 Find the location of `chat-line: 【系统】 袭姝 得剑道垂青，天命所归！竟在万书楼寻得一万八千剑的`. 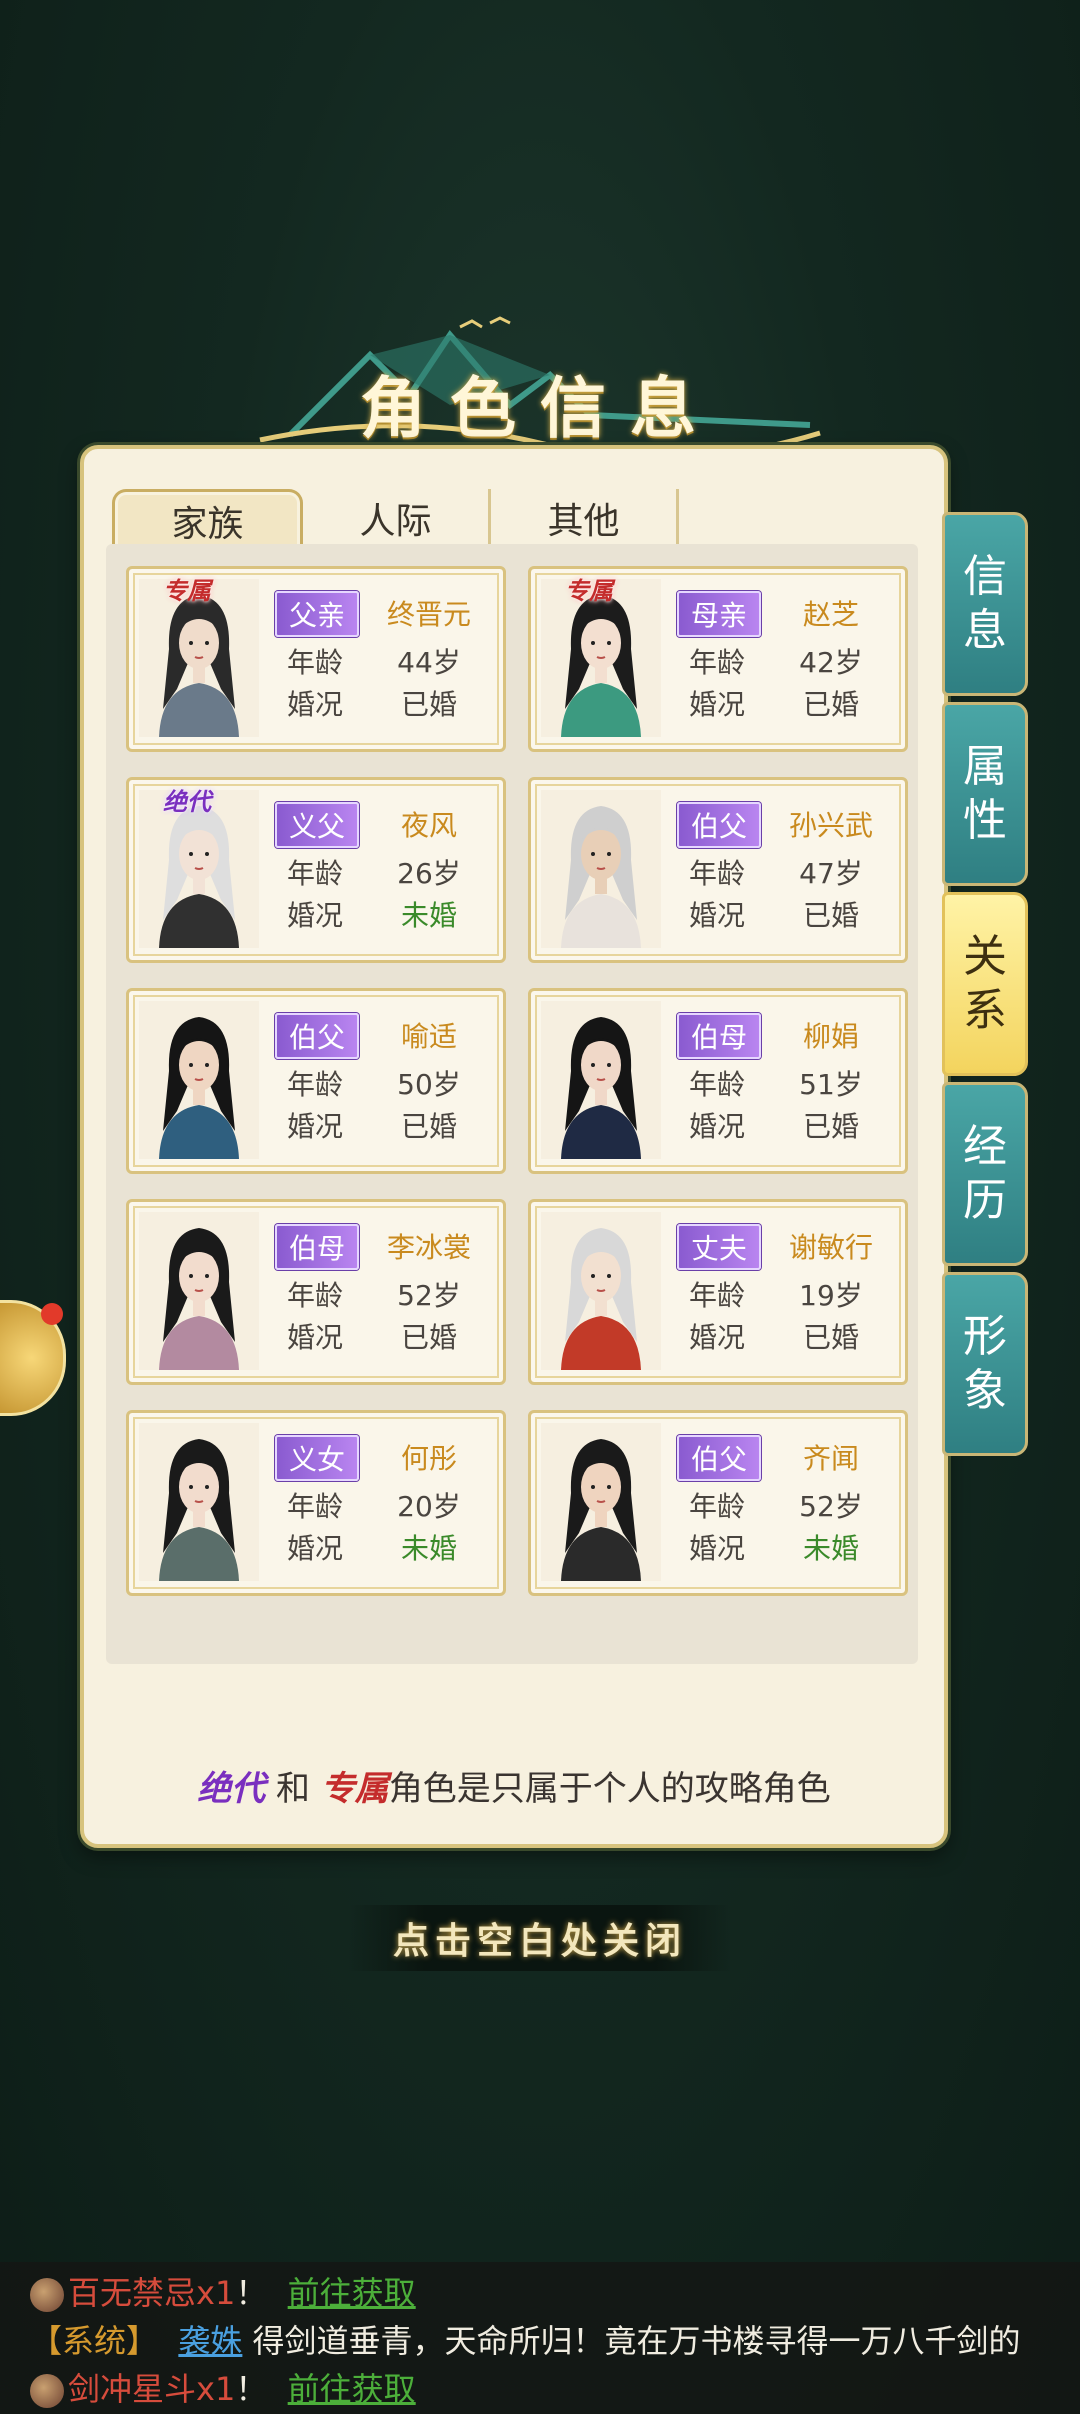

chat-line: 【系统】 袭姝 得剑道垂青，天命所归！竟在万书楼寻得一万八千剑的 is located at coordinates (525, 2339).